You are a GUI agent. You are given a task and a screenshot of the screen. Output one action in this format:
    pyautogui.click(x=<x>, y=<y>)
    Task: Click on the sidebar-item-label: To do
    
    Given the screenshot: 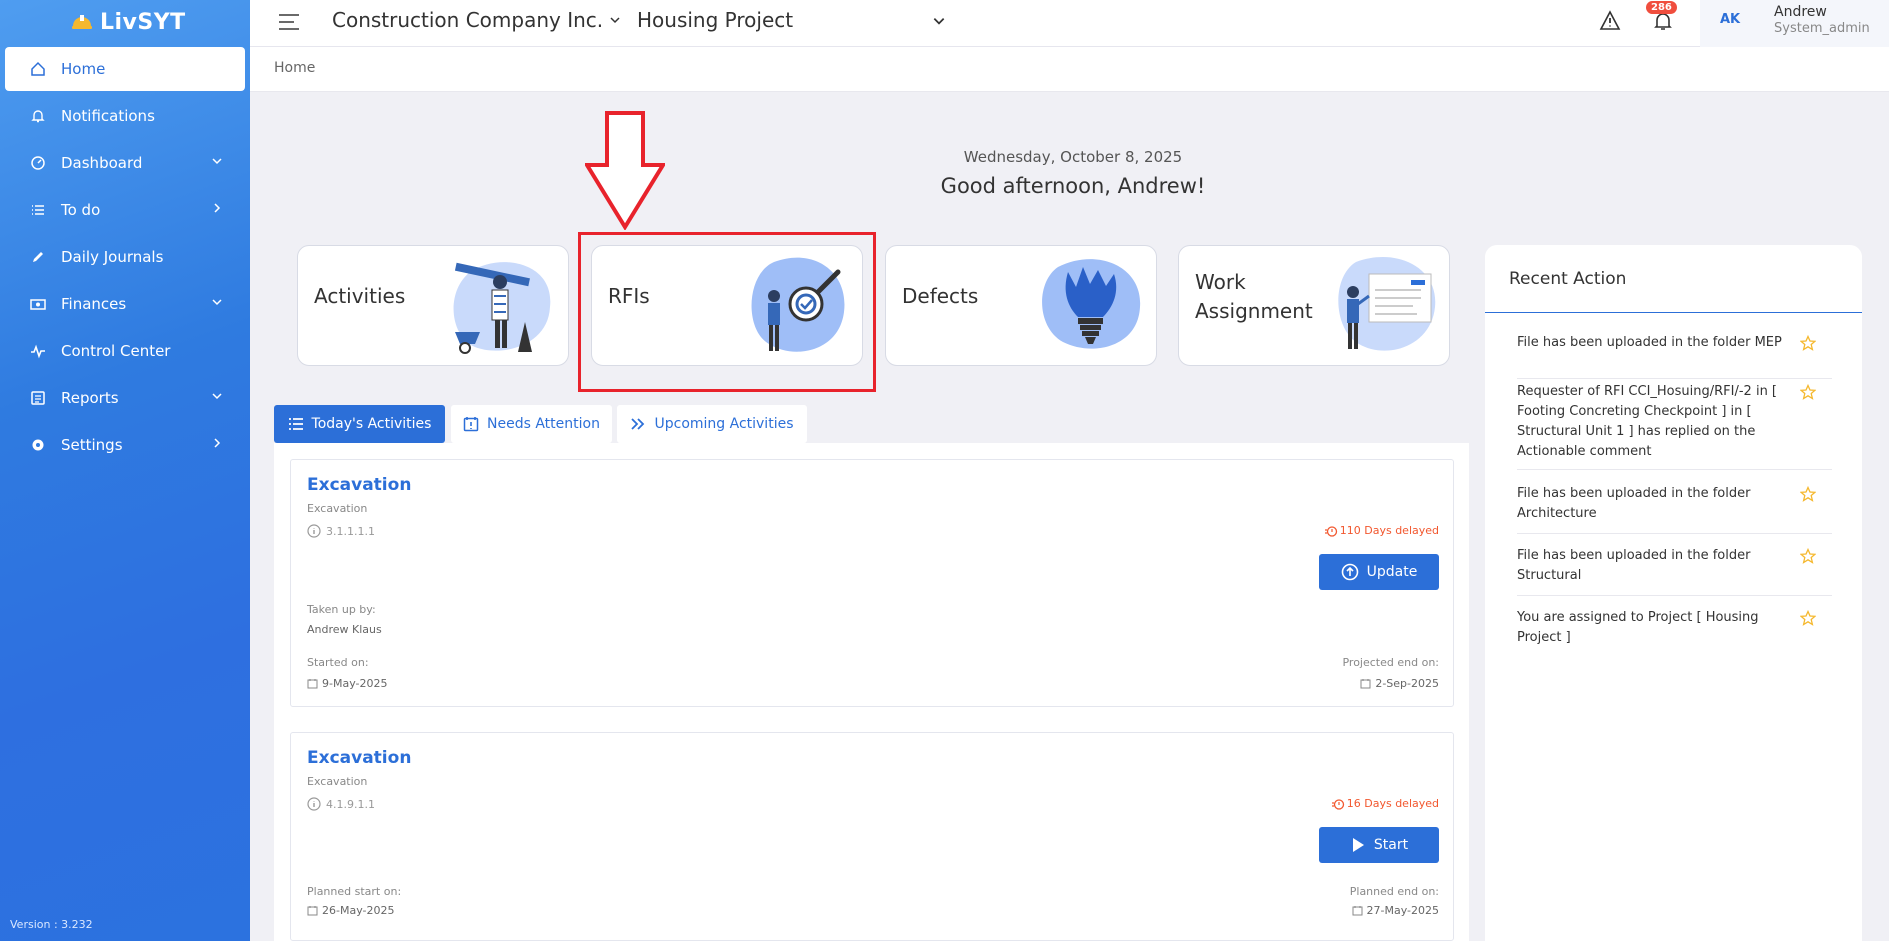 What is the action you would take?
    pyautogui.click(x=81, y=210)
    